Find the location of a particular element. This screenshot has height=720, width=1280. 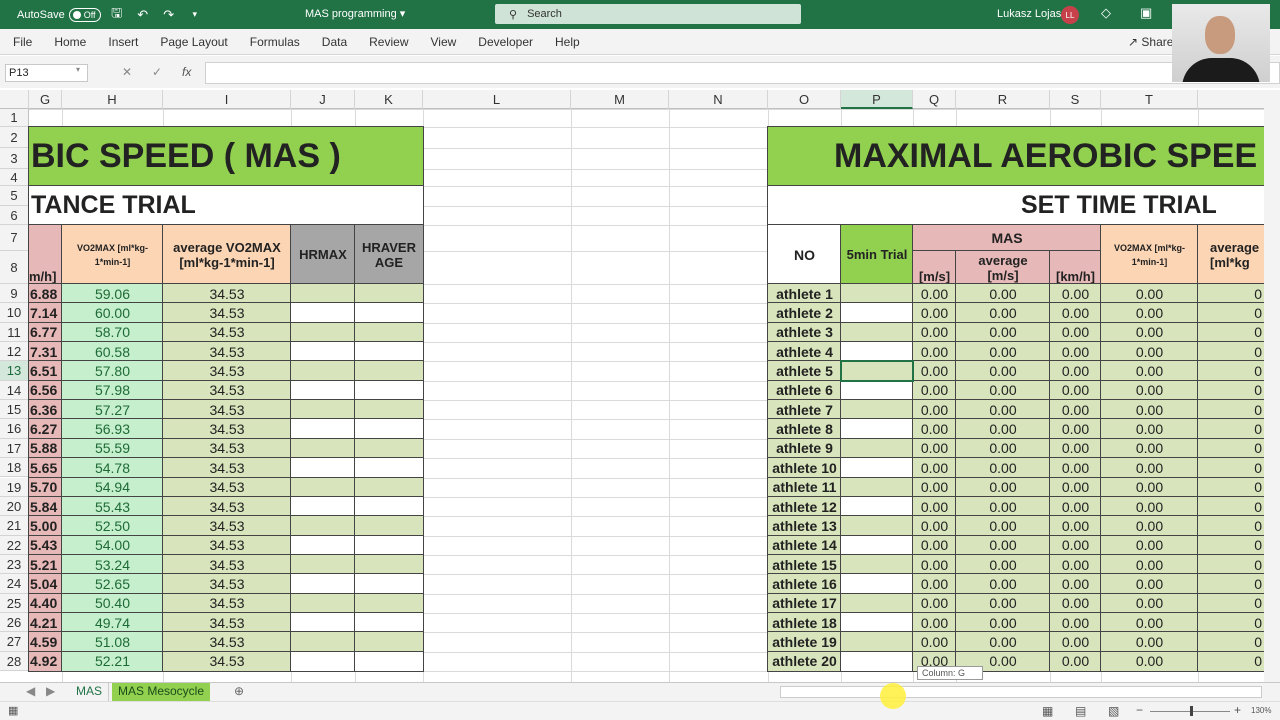

row-header-24: 24 is located at coordinates (14, 584).